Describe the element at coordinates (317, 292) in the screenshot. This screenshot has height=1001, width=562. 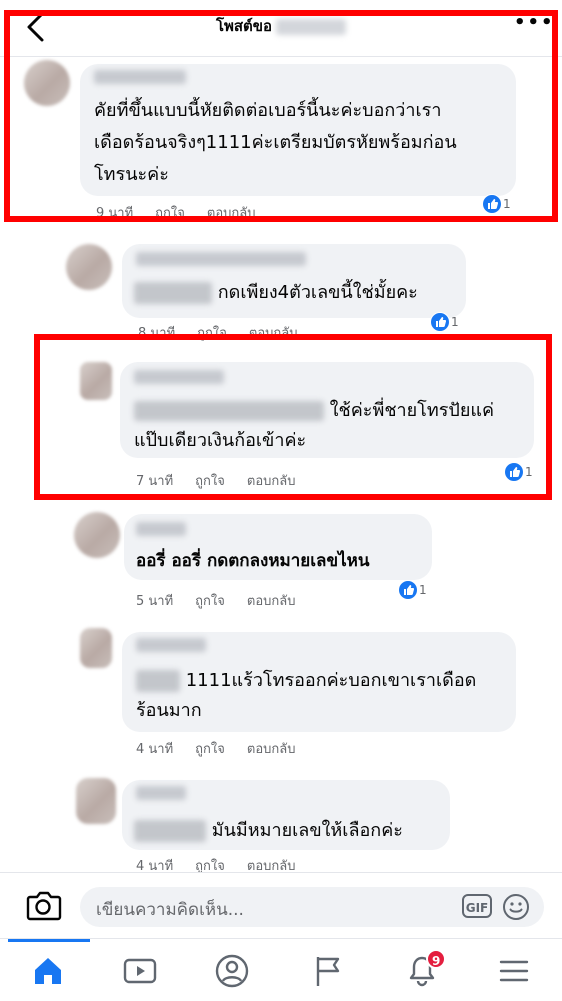
I see `comment-text: กดเพียง4ตัวเลขนี้ใช่มั้ยคะ` at that location.